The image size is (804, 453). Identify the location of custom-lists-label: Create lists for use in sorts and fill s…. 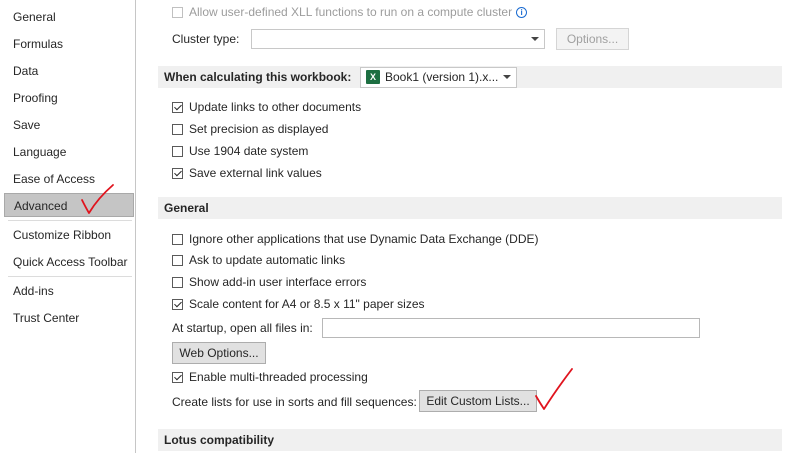
(294, 402).